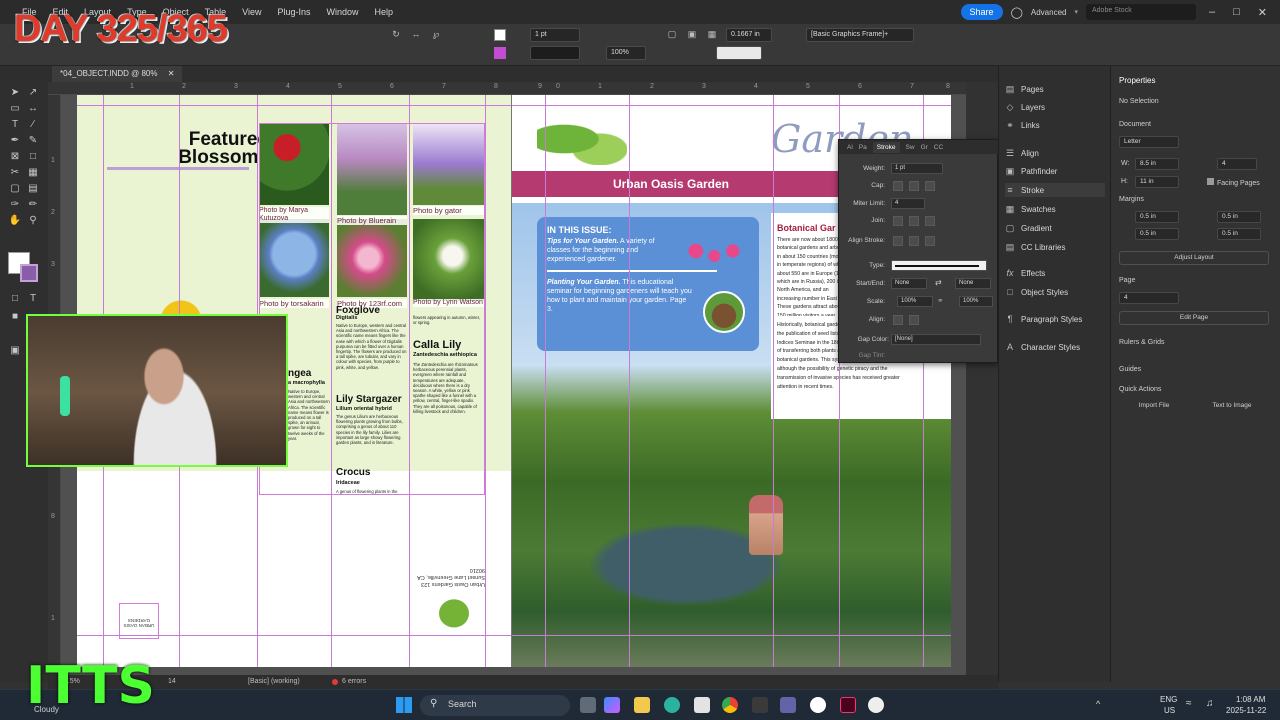 This screenshot has height=720, width=1280. I want to click on tab-swatches-short: Sw, so click(910, 147).